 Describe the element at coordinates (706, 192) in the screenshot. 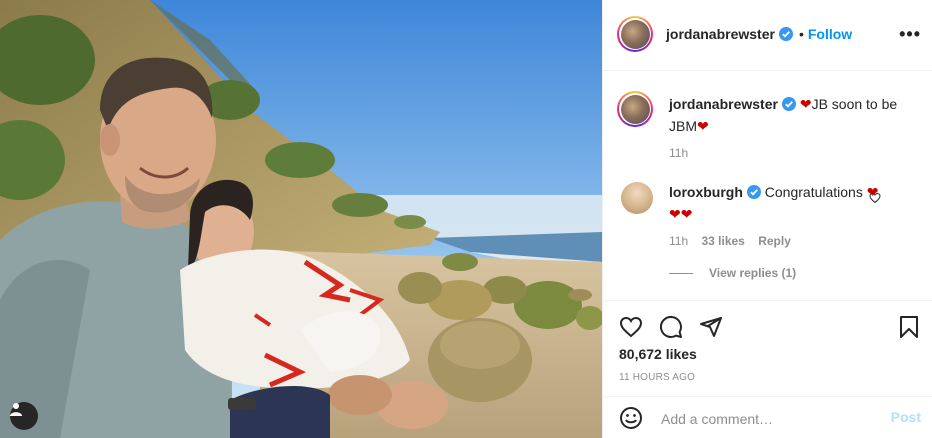

I see `commenter-username: loroxburgh` at that location.